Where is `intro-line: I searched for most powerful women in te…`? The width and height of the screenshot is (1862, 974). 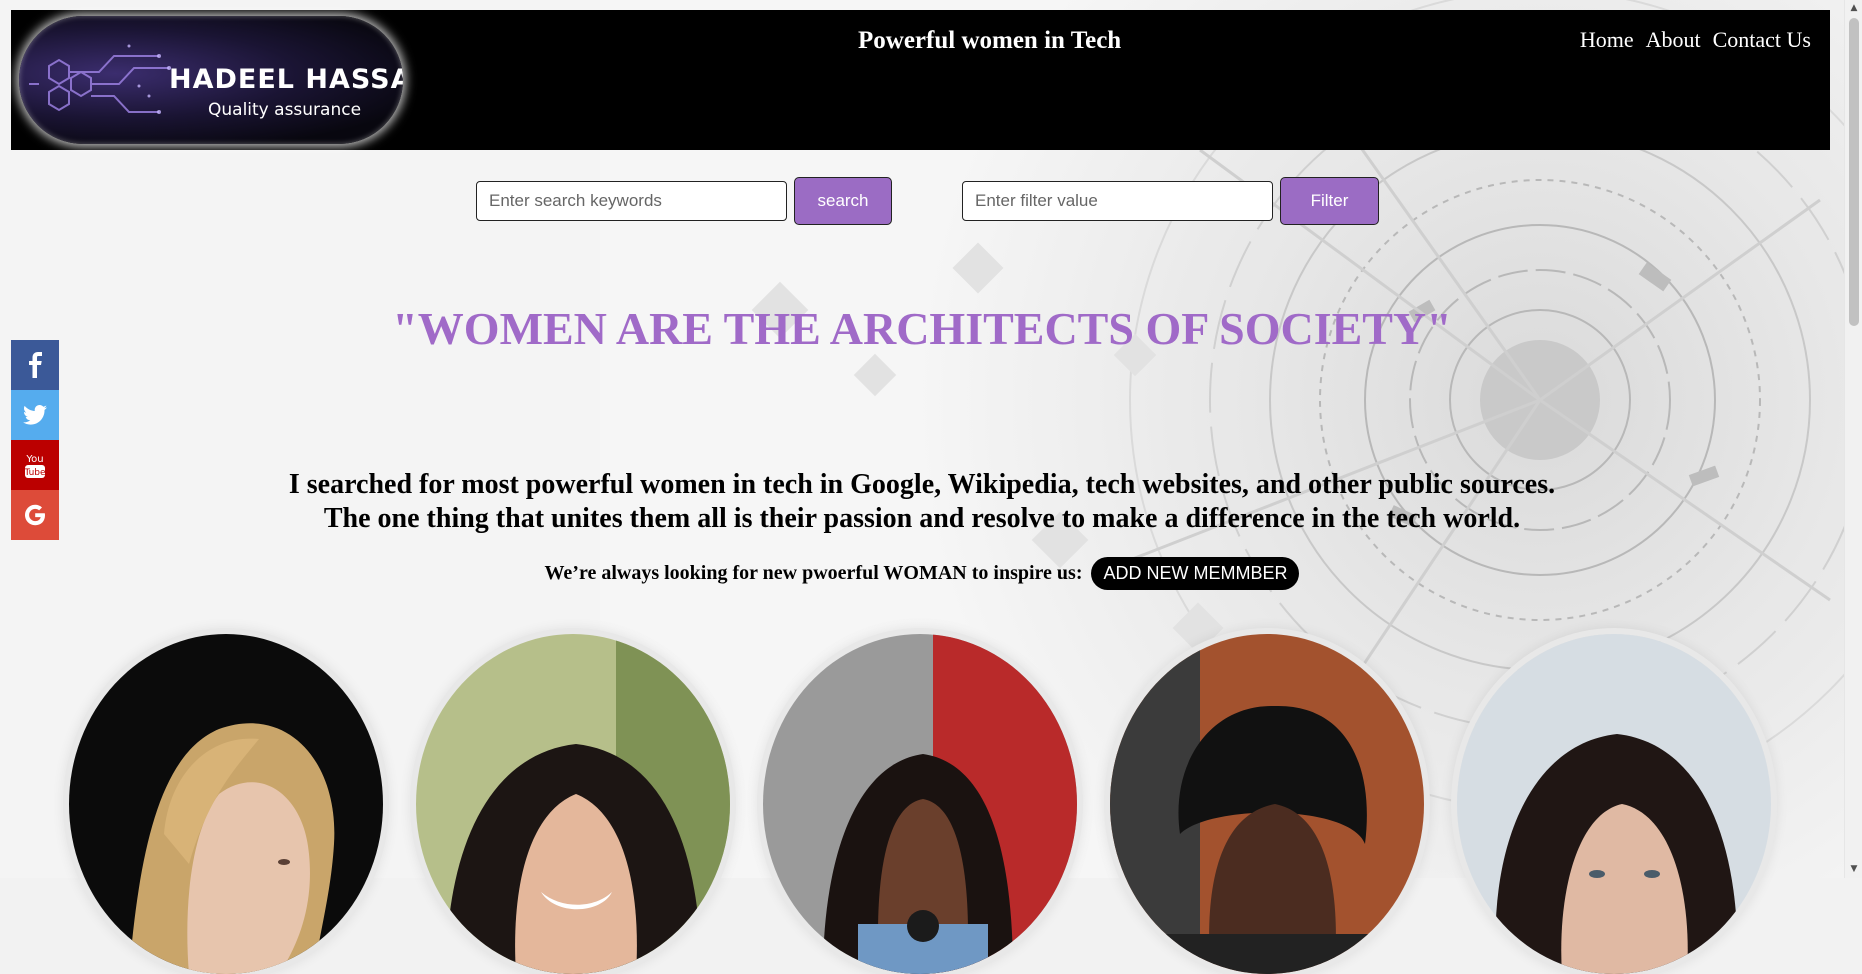
intro-line: I searched for most powerful women in te… is located at coordinates (922, 484).